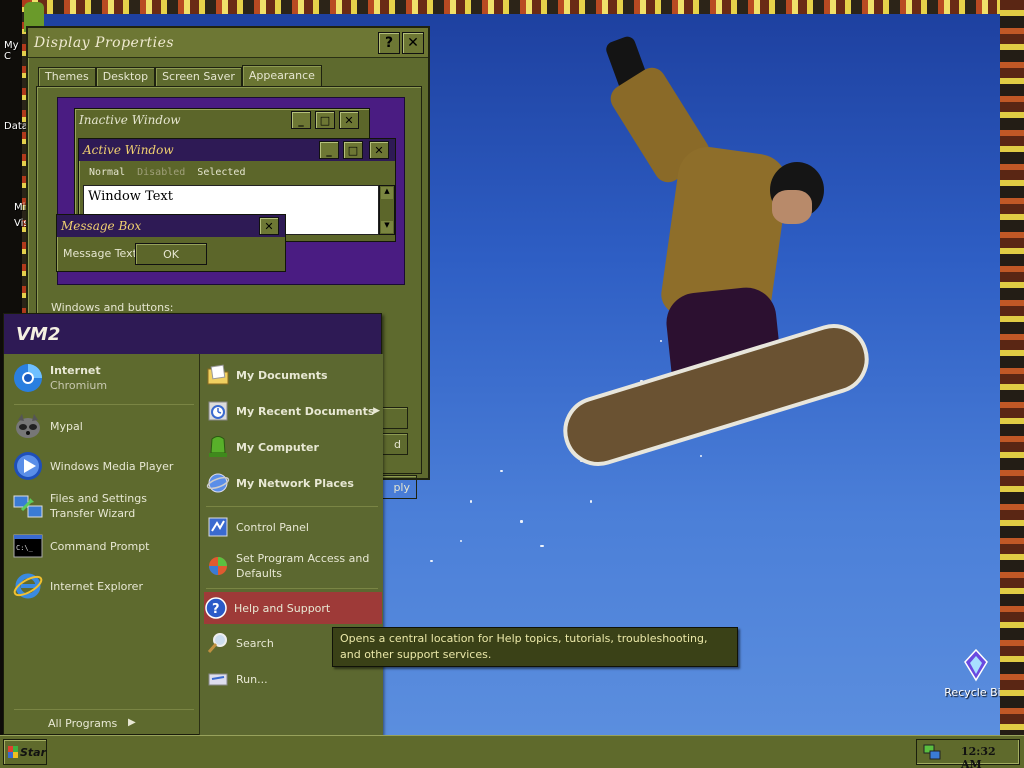  Describe the element at coordinates (281, 76) in the screenshot. I see `tab-appearance: Appearance` at that location.